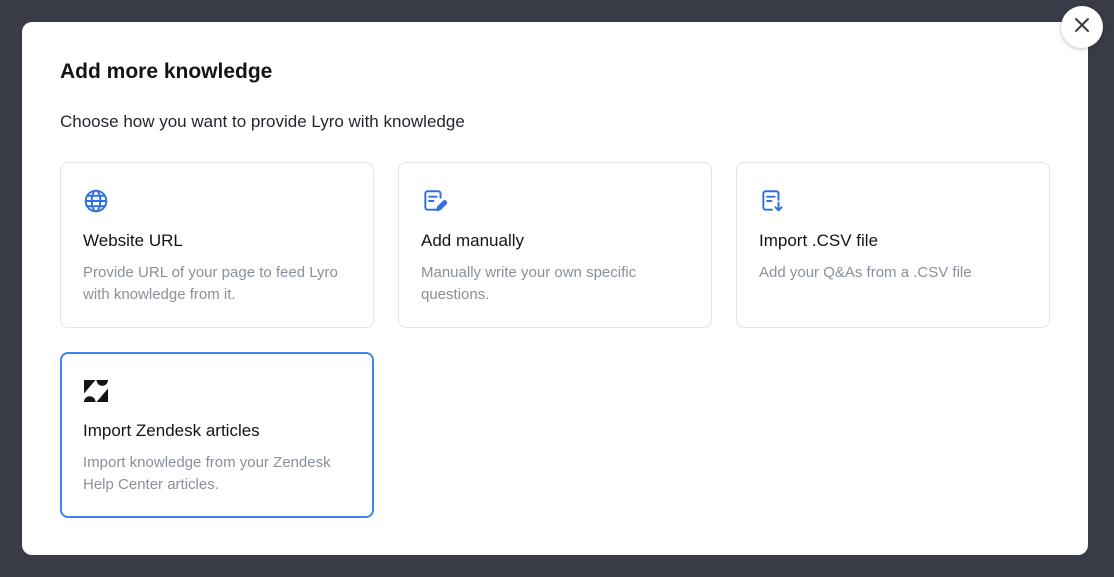 This screenshot has height=577, width=1114. What do you see at coordinates (773, 201) in the screenshot?
I see `import-file-icon` at bounding box center [773, 201].